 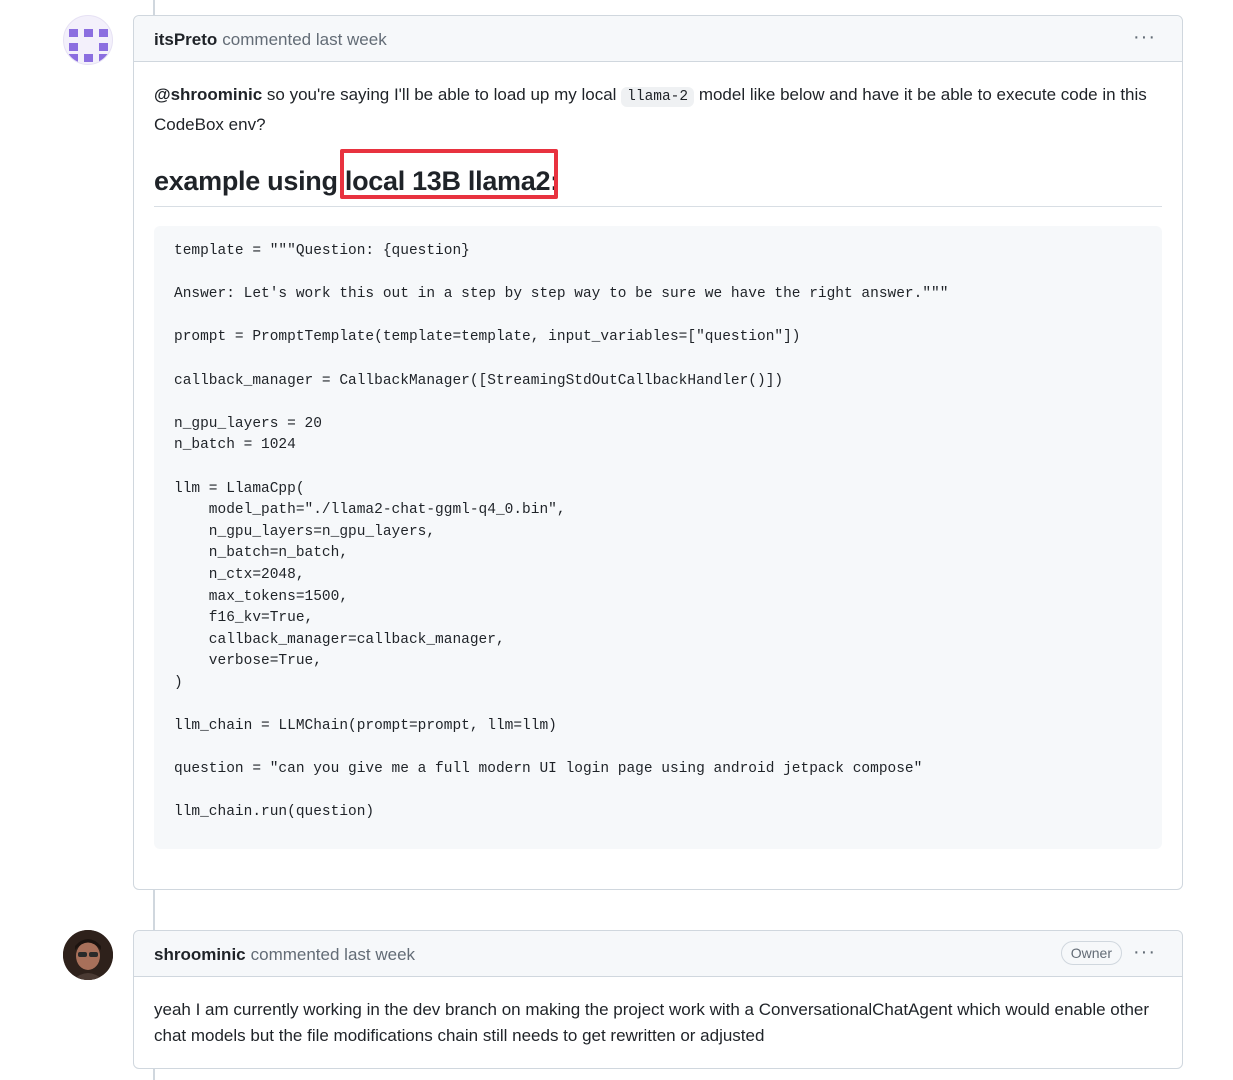 I want to click on owner-badge: Owner, so click(x=1091, y=953).